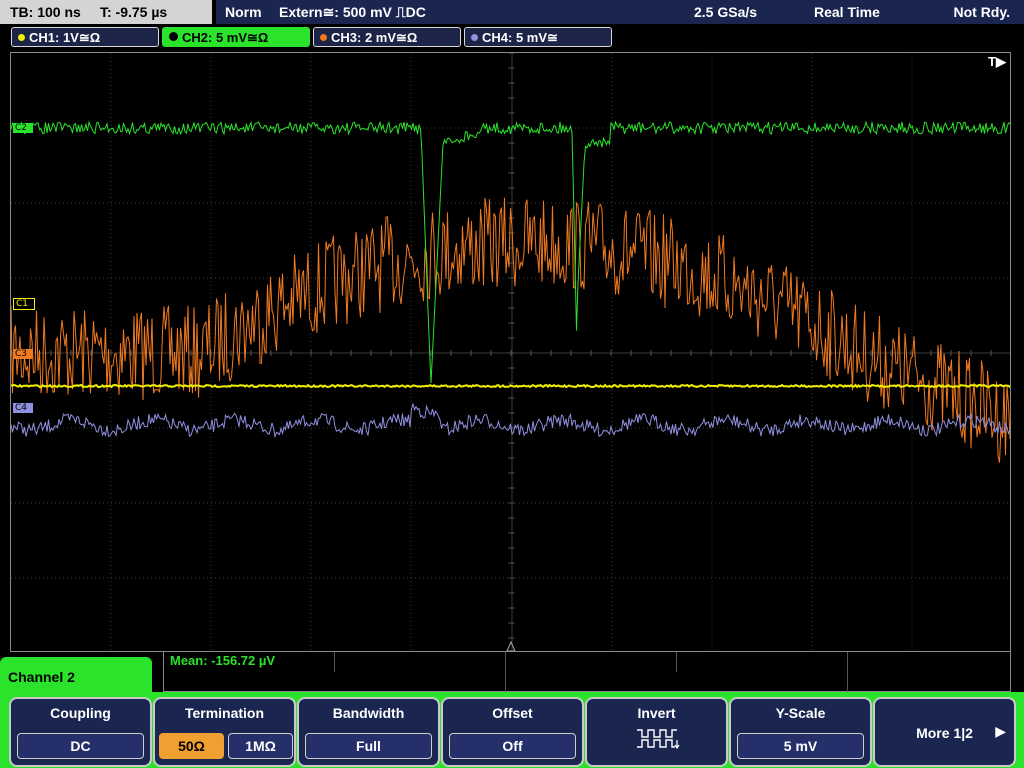 This screenshot has height=768, width=1024. I want to click on tab-ch2: CH2: 5 mV≅Ω, so click(236, 37).